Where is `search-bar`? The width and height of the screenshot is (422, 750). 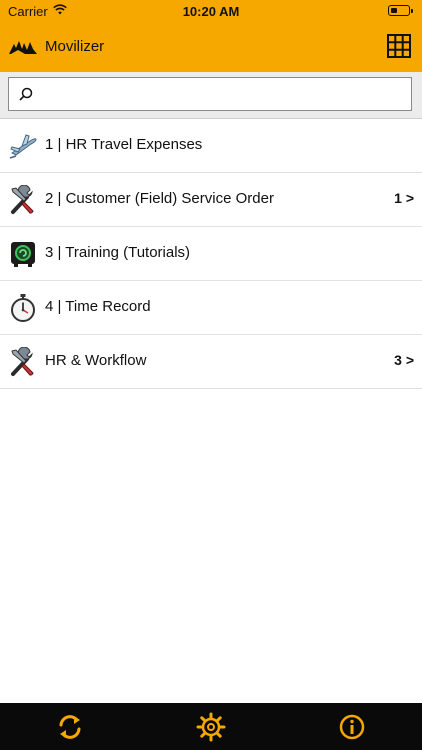
search-bar is located at coordinates (211, 95).